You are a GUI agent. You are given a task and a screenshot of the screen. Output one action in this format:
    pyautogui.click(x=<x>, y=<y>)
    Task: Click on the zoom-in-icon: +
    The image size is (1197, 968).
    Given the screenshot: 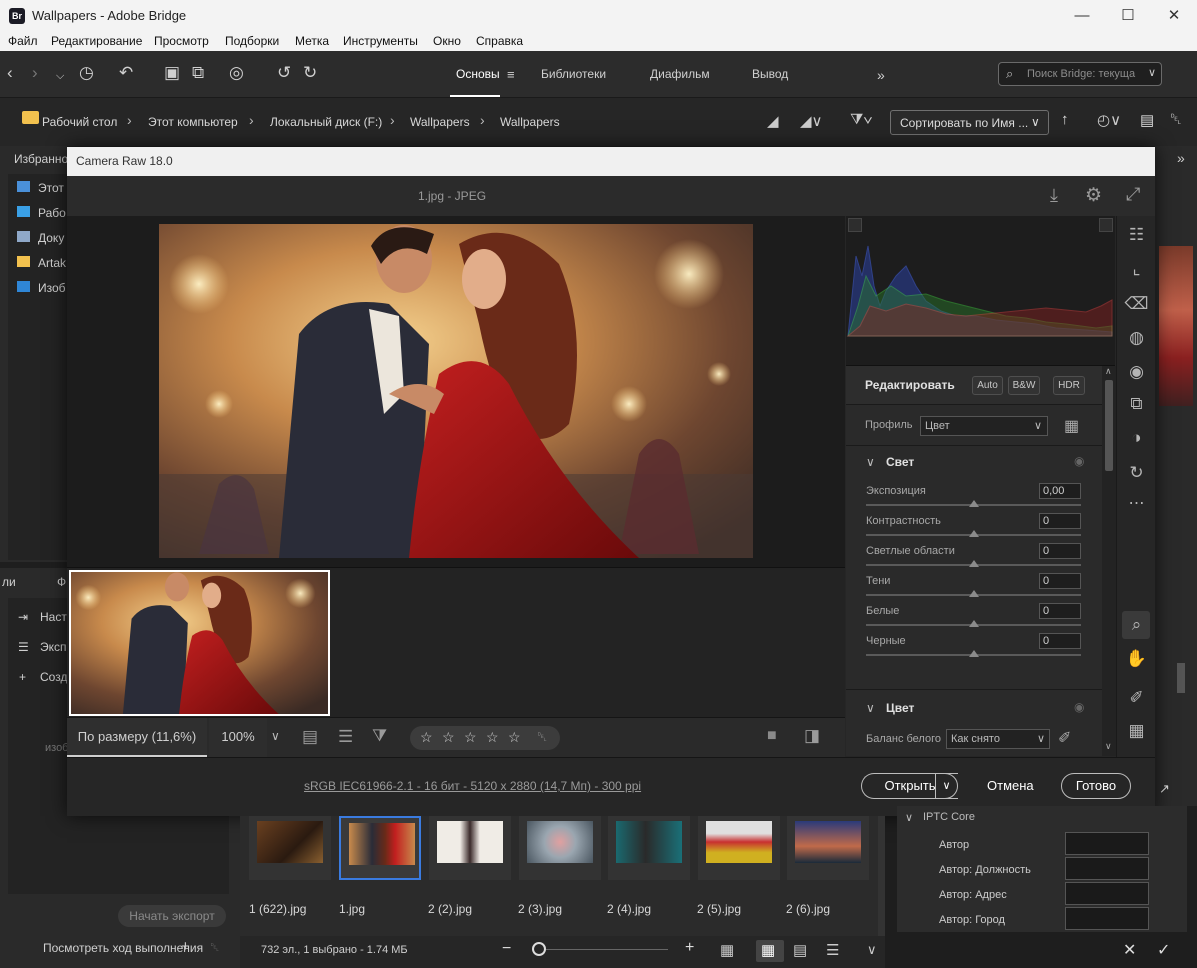 What is the action you would take?
    pyautogui.click(x=689, y=948)
    